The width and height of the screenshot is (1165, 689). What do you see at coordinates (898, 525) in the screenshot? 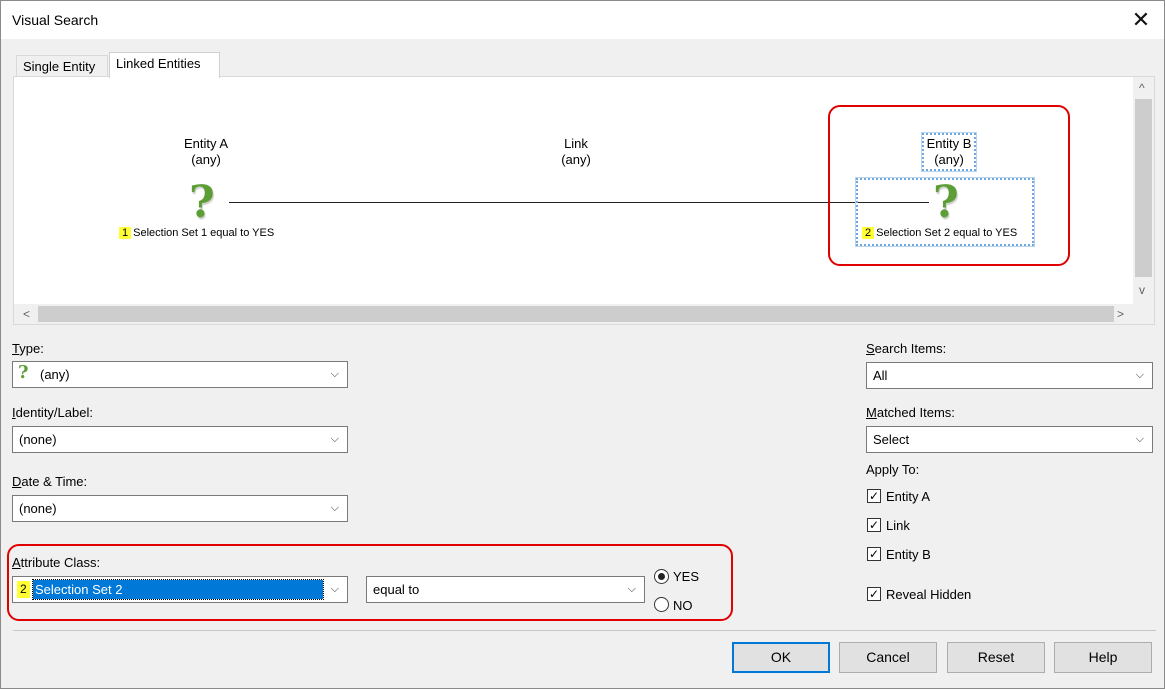
I see `apply-link-label: Link` at bounding box center [898, 525].